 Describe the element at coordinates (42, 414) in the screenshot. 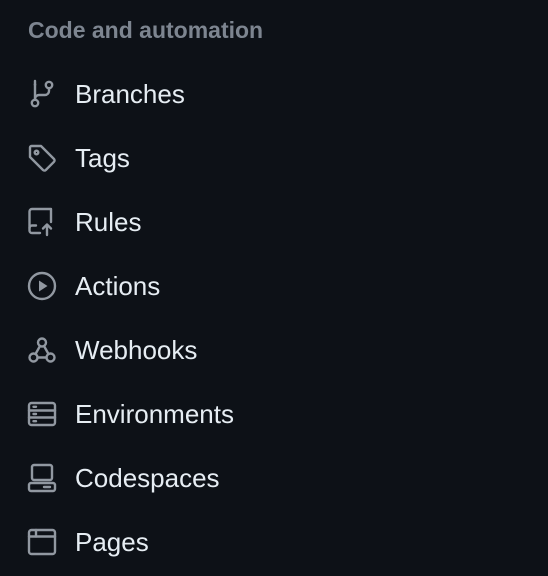

I see `server-icon` at that location.